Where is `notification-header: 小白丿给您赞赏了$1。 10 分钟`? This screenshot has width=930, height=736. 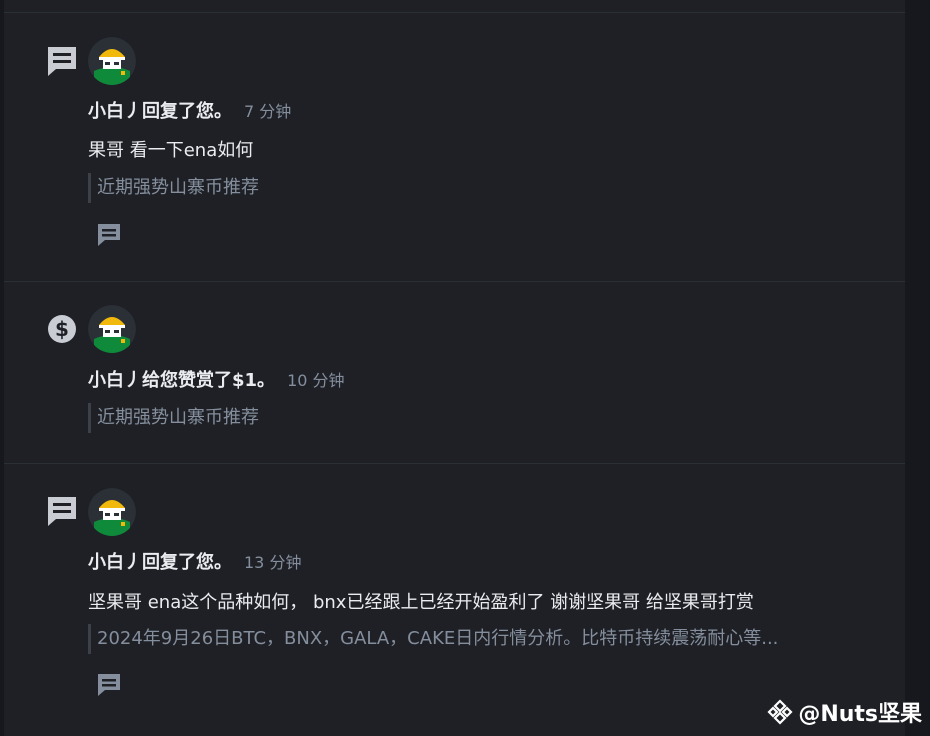
notification-header: 小白丿给您赞赏了$1。 10 分钟 is located at coordinates (216, 379).